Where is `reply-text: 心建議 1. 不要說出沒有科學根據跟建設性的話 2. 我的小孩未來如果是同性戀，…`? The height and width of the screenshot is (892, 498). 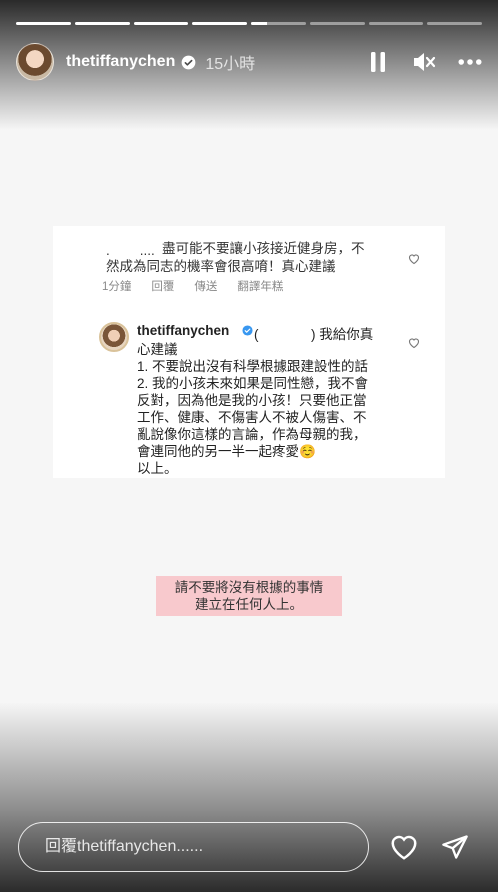 reply-text: 心建議 1. 不要說出沒有科學根據跟建設性的話 2. 我的小孩未來如果是同性戀，… is located at coordinates (277, 409).